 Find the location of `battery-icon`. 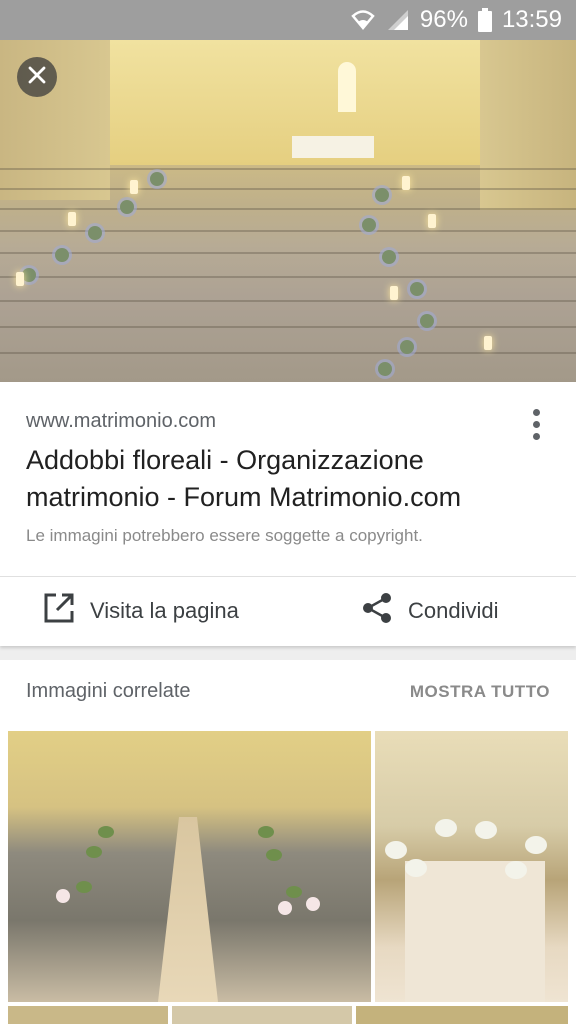

battery-icon is located at coordinates (484, 20).